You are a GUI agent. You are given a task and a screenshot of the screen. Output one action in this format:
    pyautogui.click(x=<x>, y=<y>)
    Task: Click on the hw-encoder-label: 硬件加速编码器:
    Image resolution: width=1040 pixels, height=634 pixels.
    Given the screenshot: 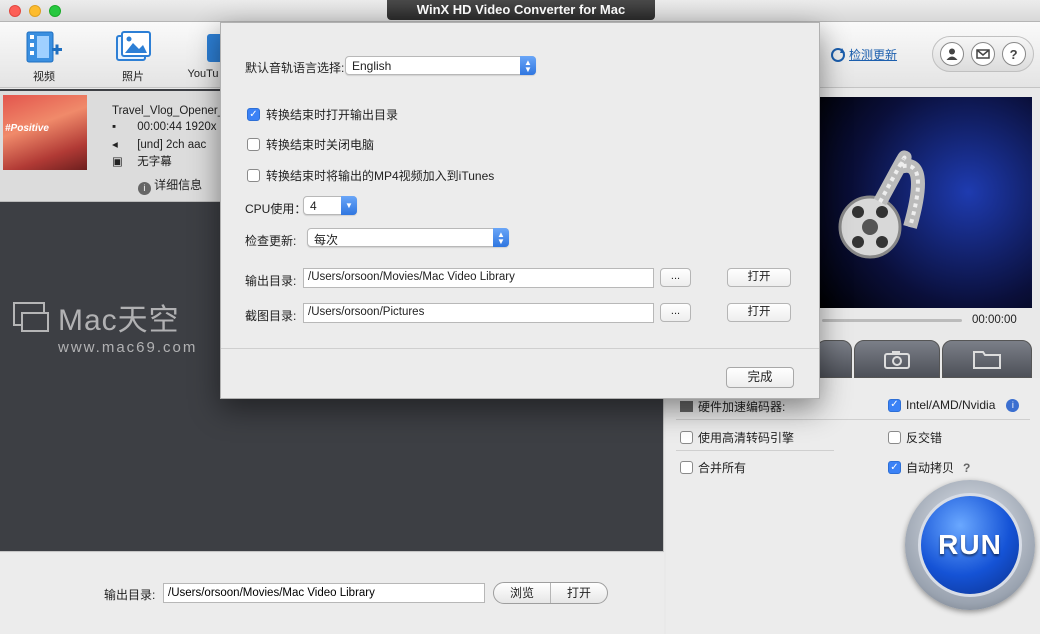 What is the action you would take?
    pyautogui.click(x=742, y=407)
    